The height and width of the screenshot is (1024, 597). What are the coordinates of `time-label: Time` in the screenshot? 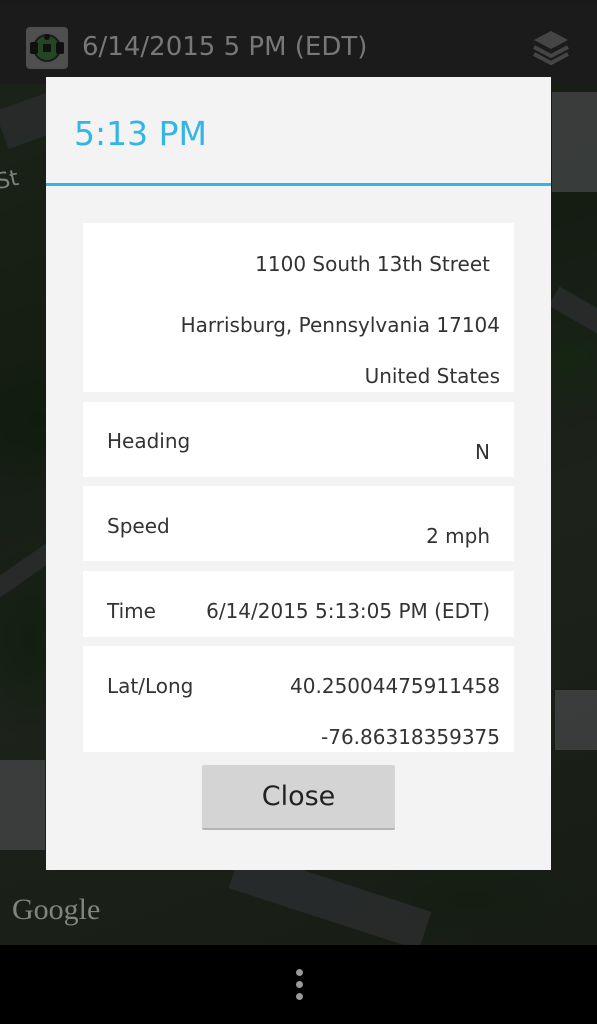 It's located at (131, 611).